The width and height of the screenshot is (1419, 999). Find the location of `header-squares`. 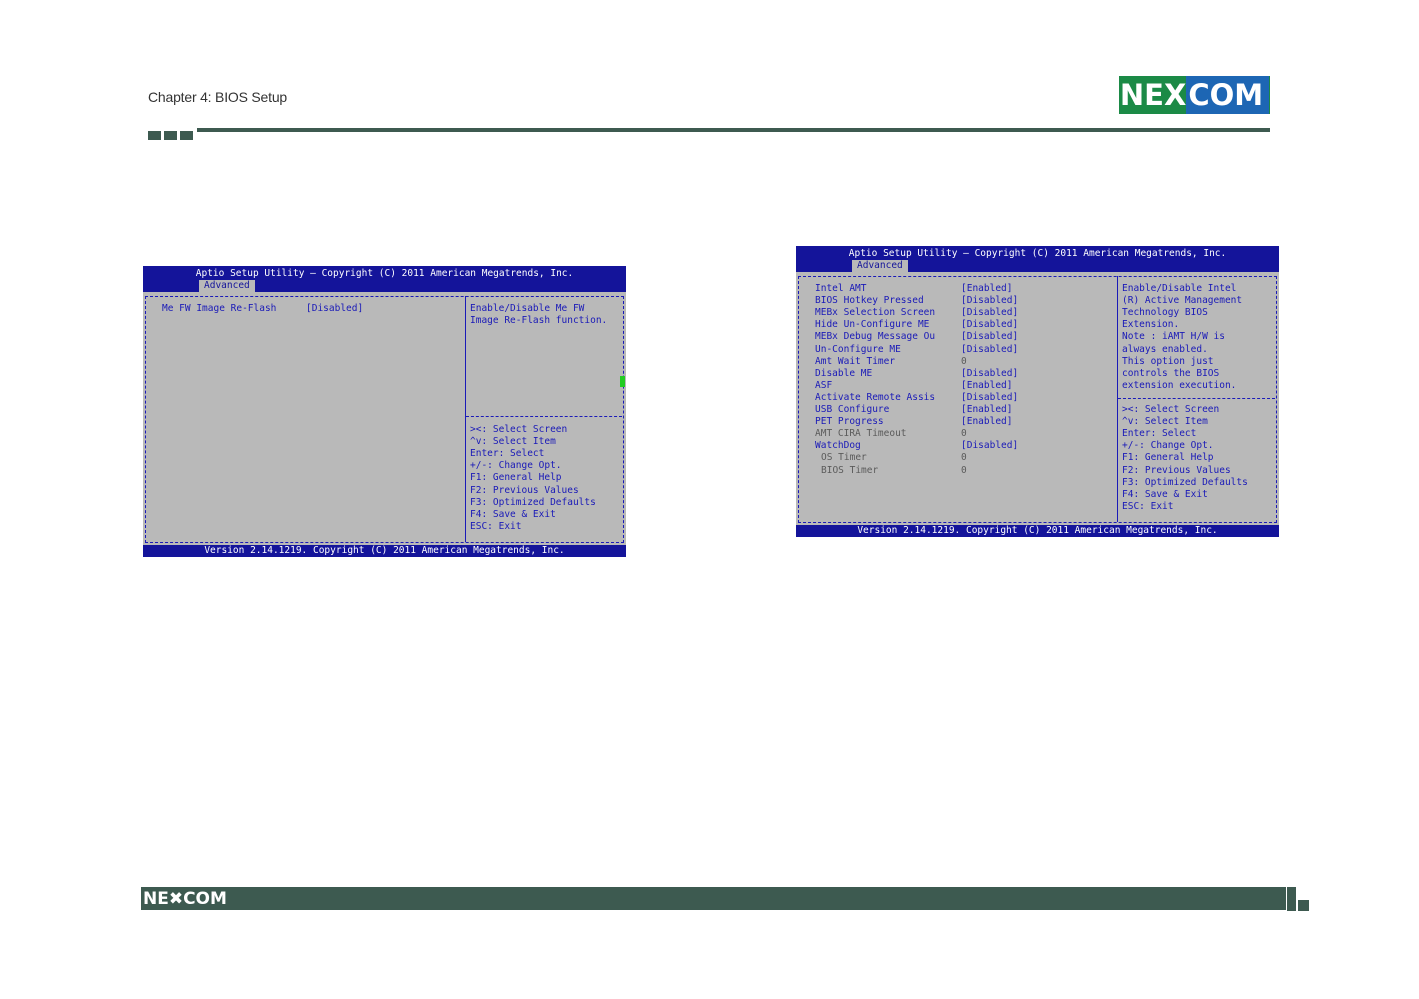

header-squares is located at coordinates (170, 135).